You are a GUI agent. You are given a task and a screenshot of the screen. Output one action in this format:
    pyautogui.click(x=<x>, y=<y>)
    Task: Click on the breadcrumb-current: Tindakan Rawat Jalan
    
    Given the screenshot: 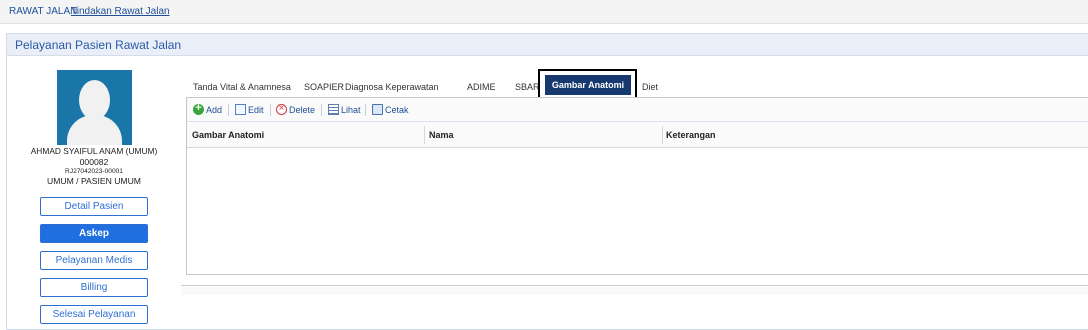 What is the action you would take?
    pyautogui.click(x=120, y=11)
    